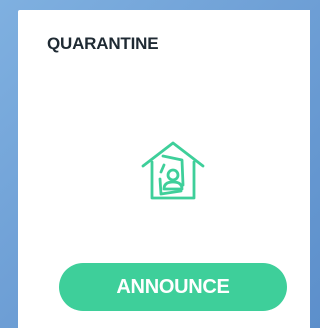 The width and height of the screenshot is (320, 328). I want to click on announce-button: ANNOUNCE, so click(173, 287).